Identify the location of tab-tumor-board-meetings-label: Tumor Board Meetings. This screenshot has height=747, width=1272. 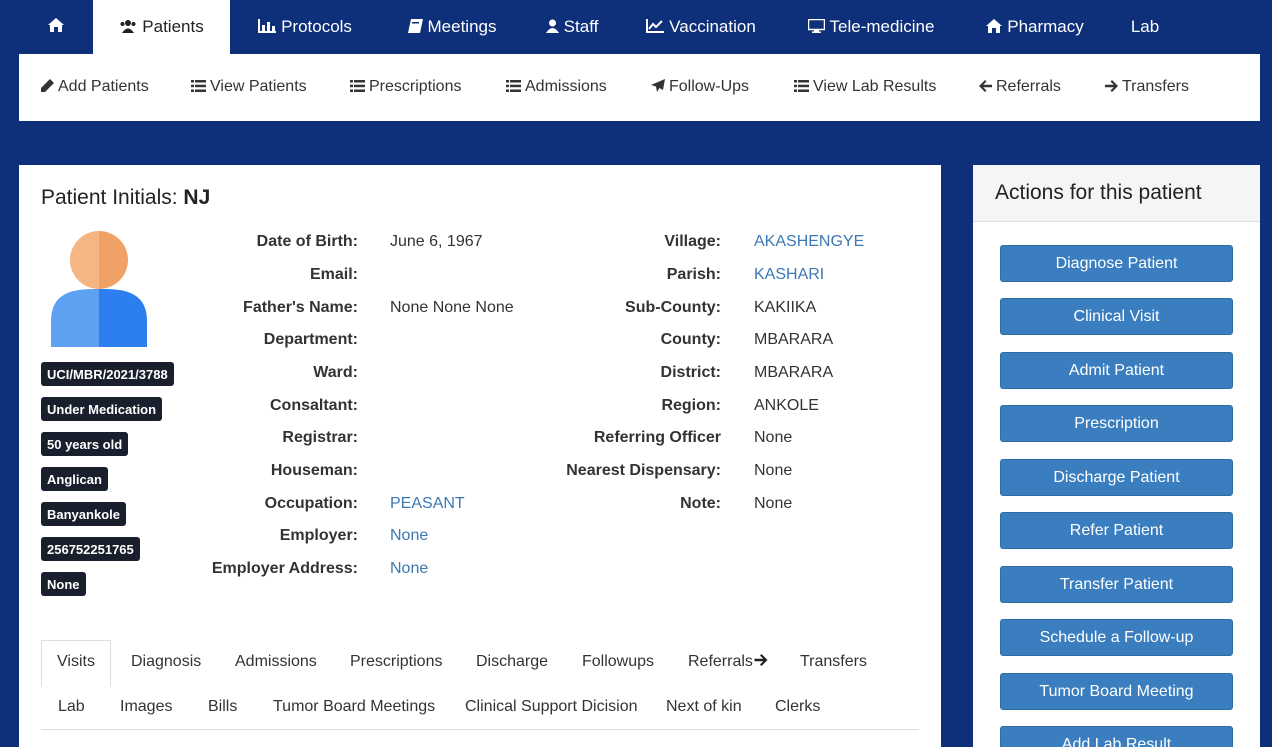
(354, 706).